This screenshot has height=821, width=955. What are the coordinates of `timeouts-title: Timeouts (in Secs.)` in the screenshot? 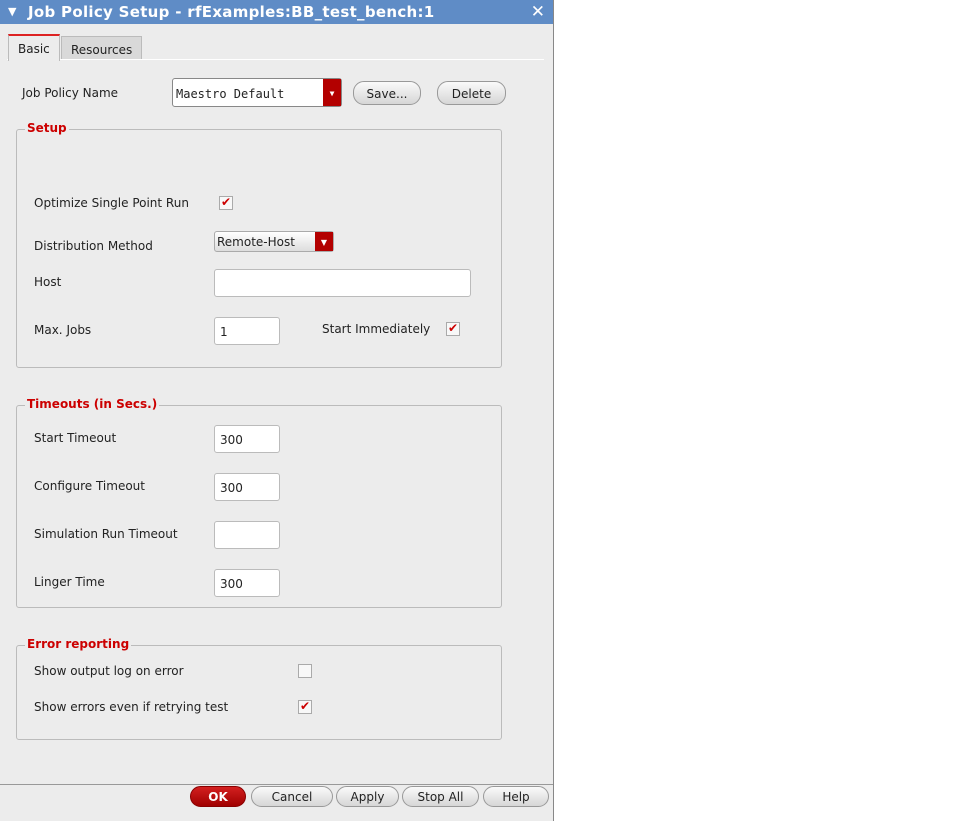 It's located at (92, 404).